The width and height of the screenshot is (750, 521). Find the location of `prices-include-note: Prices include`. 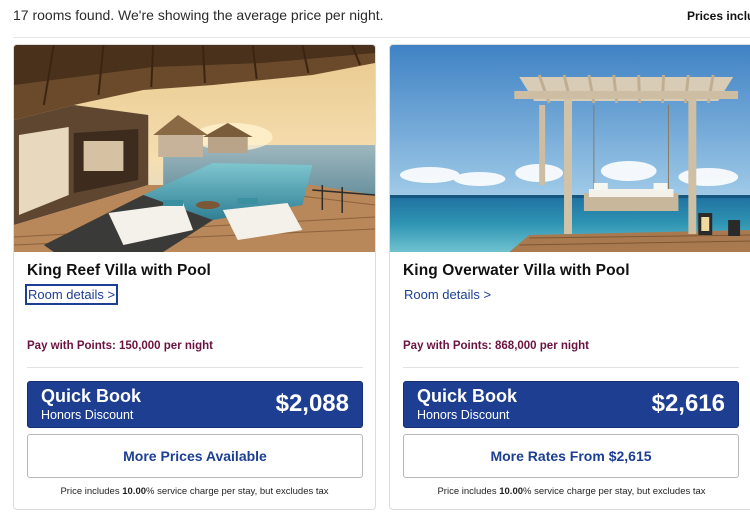

prices-include-note: Prices include is located at coordinates (718, 16).